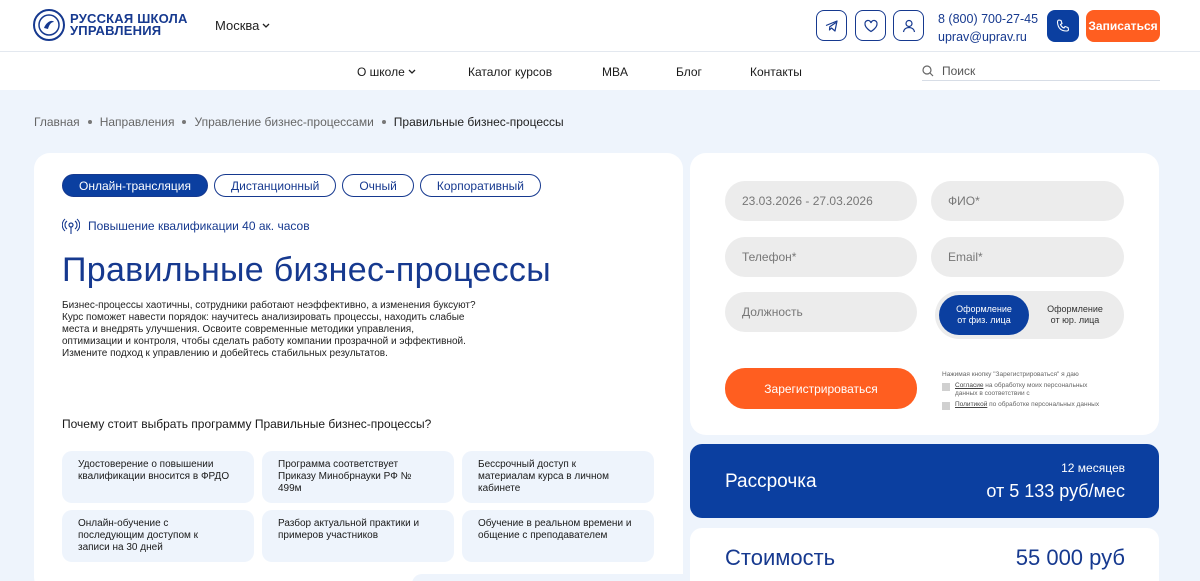  I want to click on feature-text-line: 499м, so click(290, 488).